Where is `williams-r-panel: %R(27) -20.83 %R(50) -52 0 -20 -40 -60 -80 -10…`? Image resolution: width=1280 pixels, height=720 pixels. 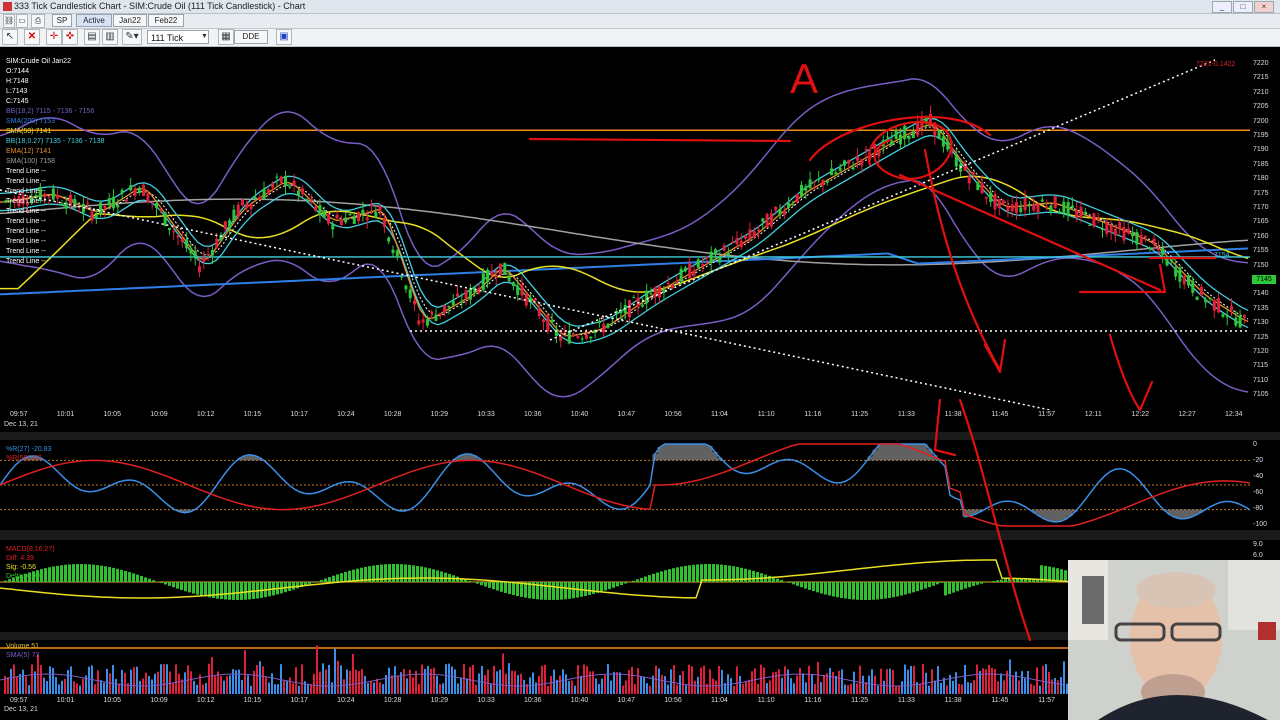
williams-r-panel: %R(27) -20.83 %R(50) -52 0 -20 -40 -60 -80 -10… is located at coordinates (640, 485).